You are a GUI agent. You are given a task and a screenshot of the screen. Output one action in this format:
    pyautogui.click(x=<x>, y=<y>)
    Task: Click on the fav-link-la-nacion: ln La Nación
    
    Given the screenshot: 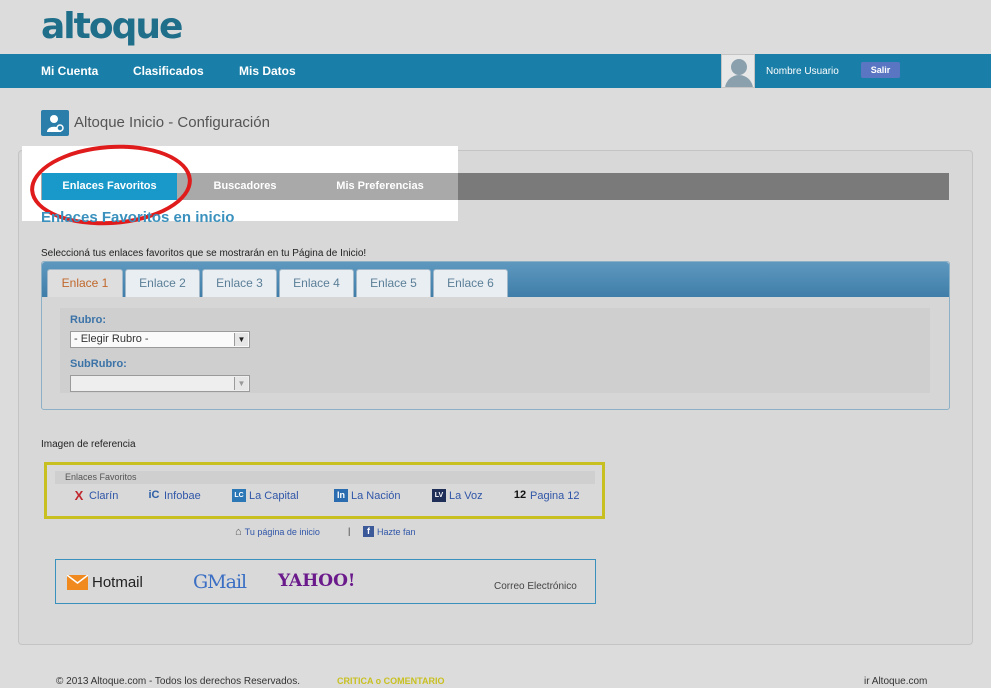 What is the action you would take?
    pyautogui.click(x=367, y=495)
    